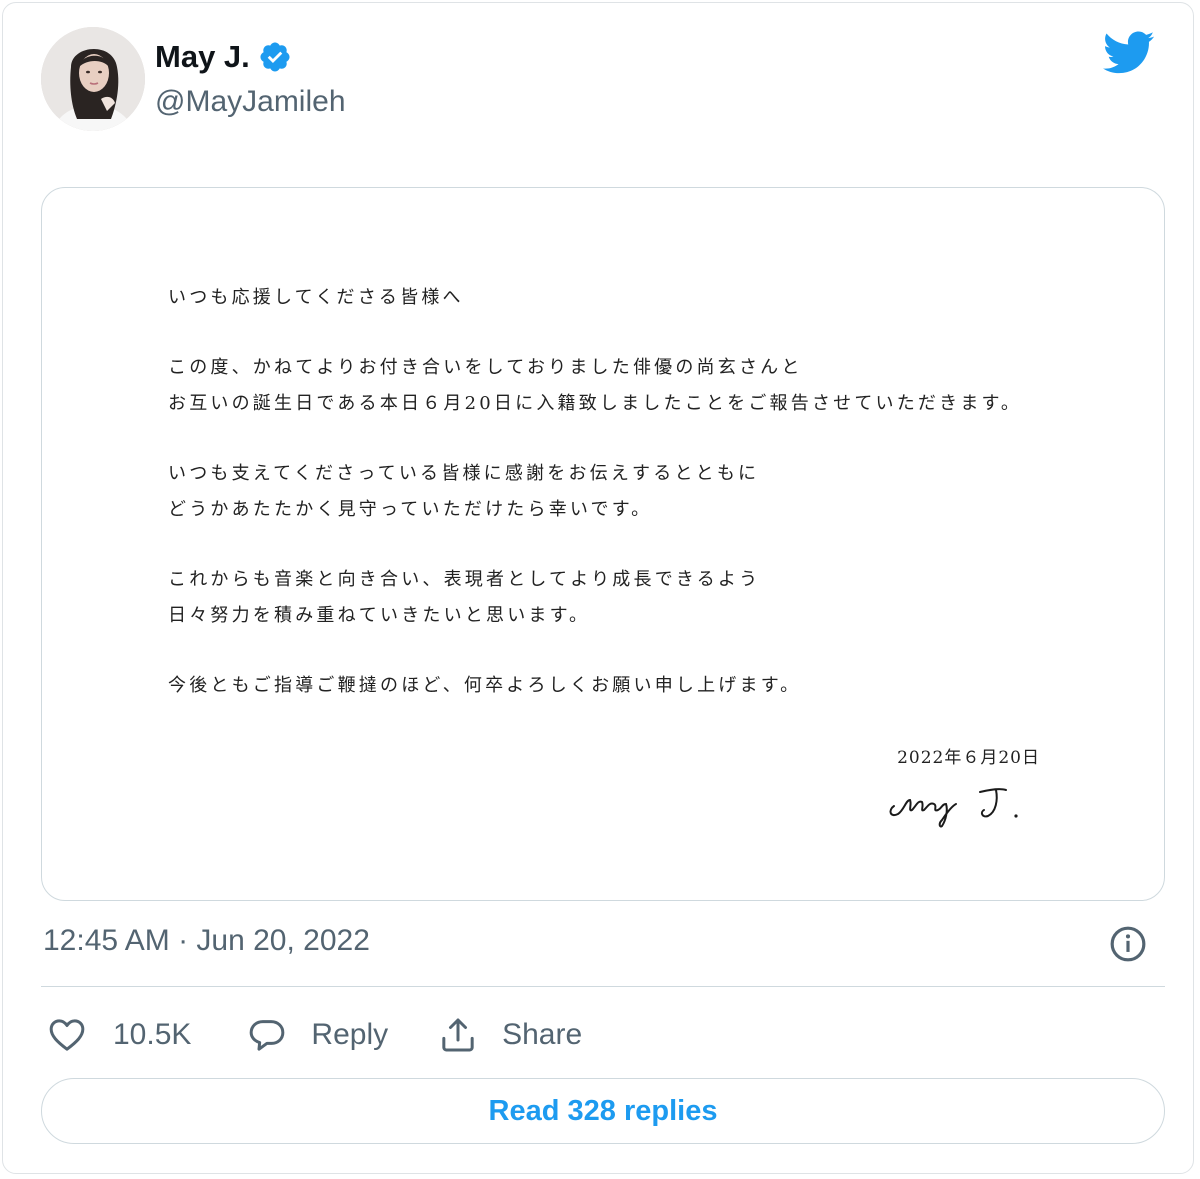 This screenshot has height=1179, width=1200. I want to click on like-button: 10.5K, so click(119, 1035).